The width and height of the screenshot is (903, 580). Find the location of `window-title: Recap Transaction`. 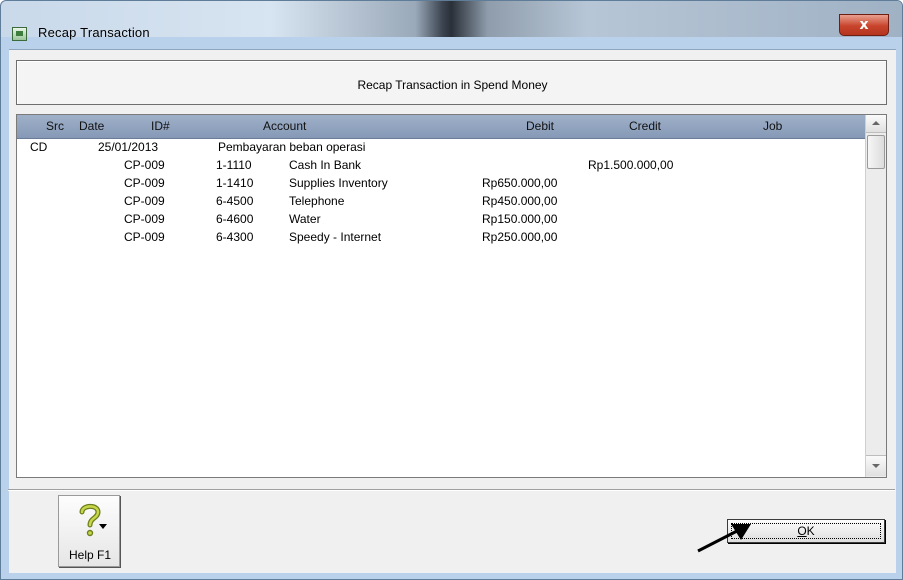

window-title: Recap Transaction is located at coordinates (94, 32).